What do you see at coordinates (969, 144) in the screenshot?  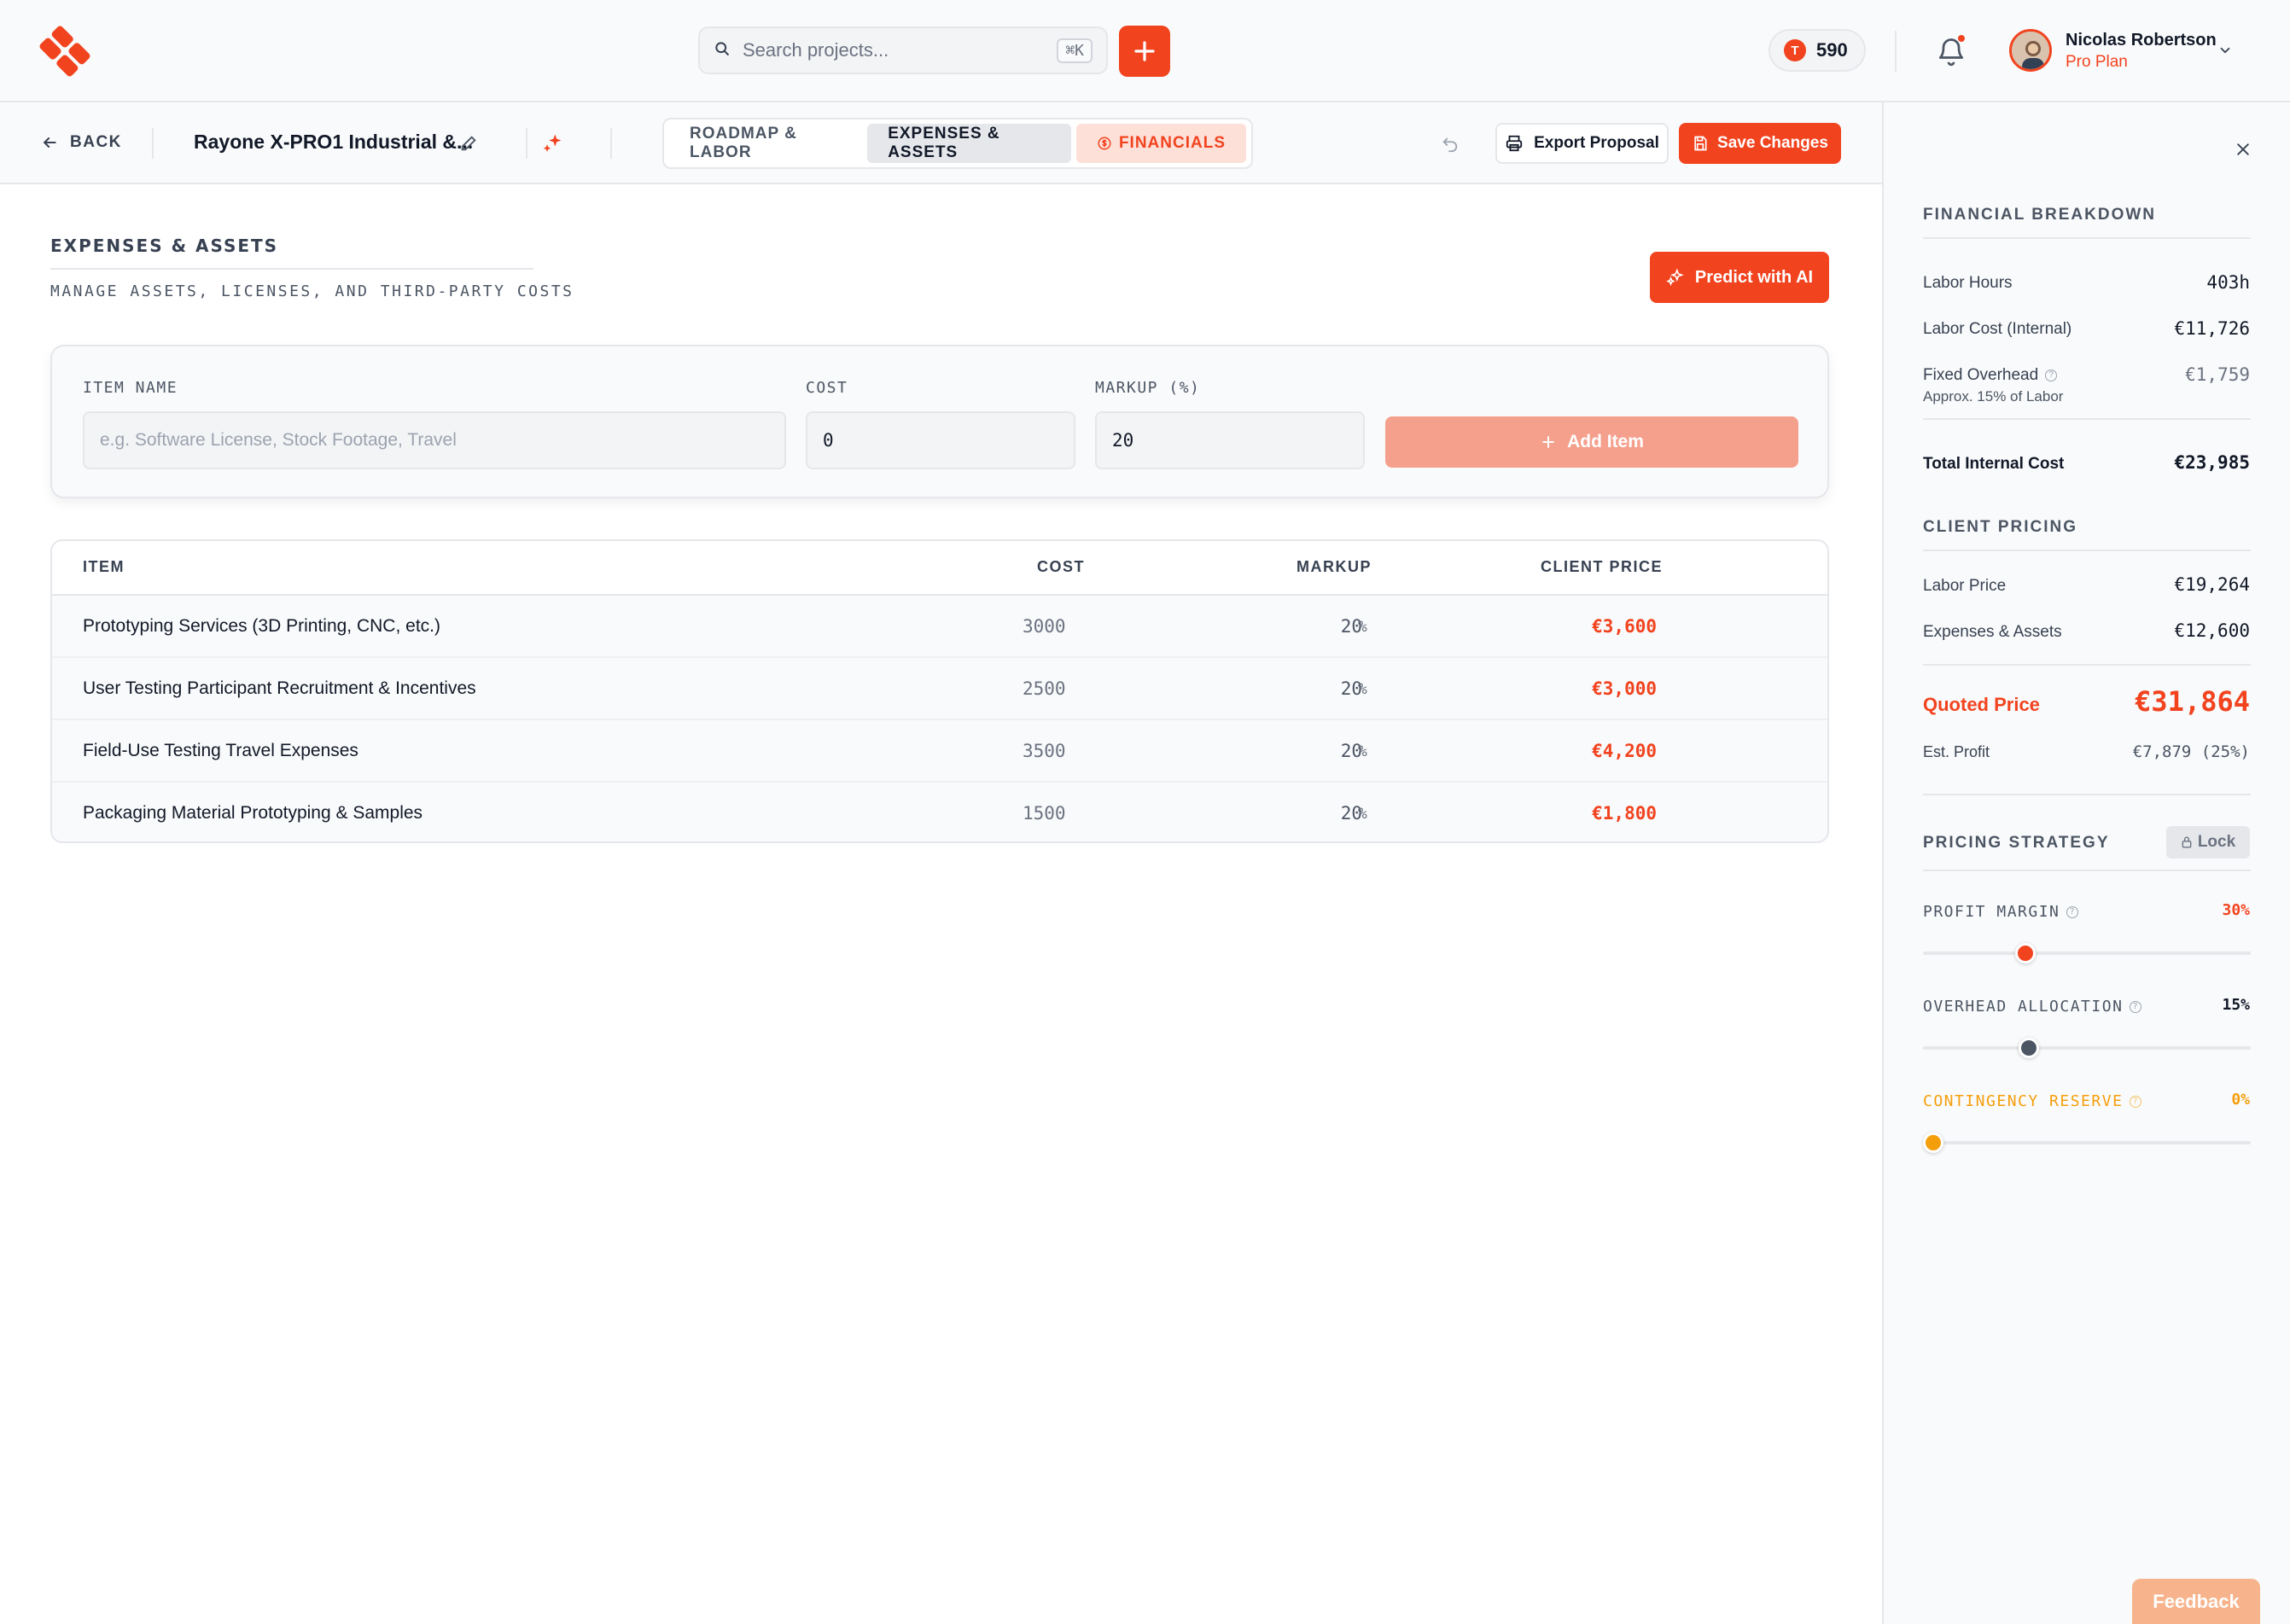 I see `tab-expenses-assets: EXPENSES & ASSETS` at bounding box center [969, 144].